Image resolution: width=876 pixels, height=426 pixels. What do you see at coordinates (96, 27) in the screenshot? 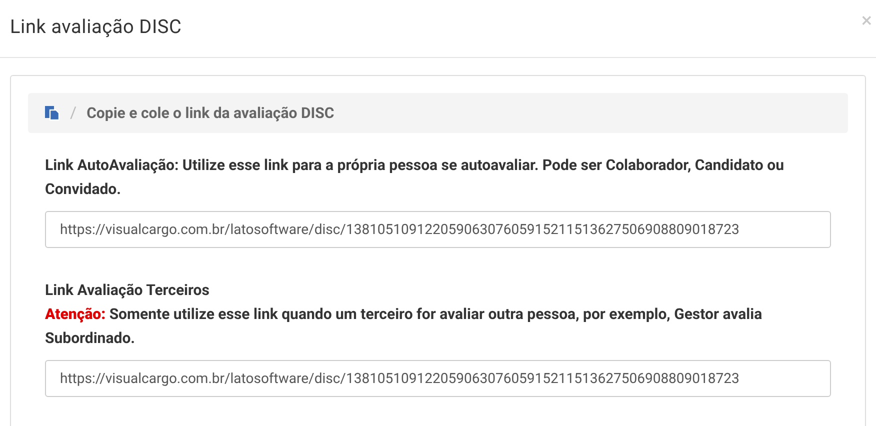
I see `window-title: Link avaliação DISC` at bounding box center [96, 27].